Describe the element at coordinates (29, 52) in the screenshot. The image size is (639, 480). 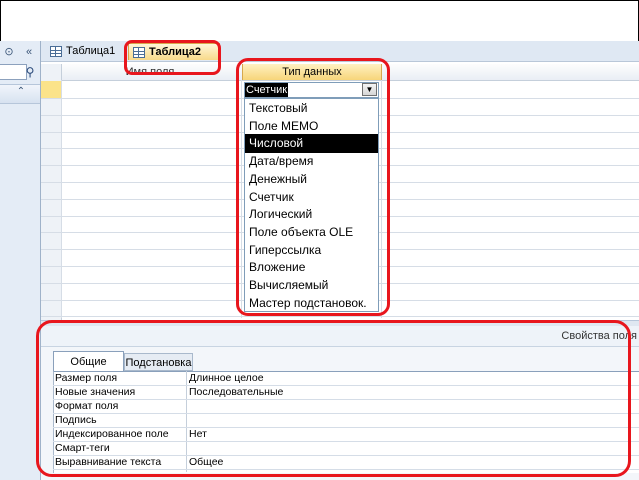
I see `nav-collapse-icon: «` at that location.